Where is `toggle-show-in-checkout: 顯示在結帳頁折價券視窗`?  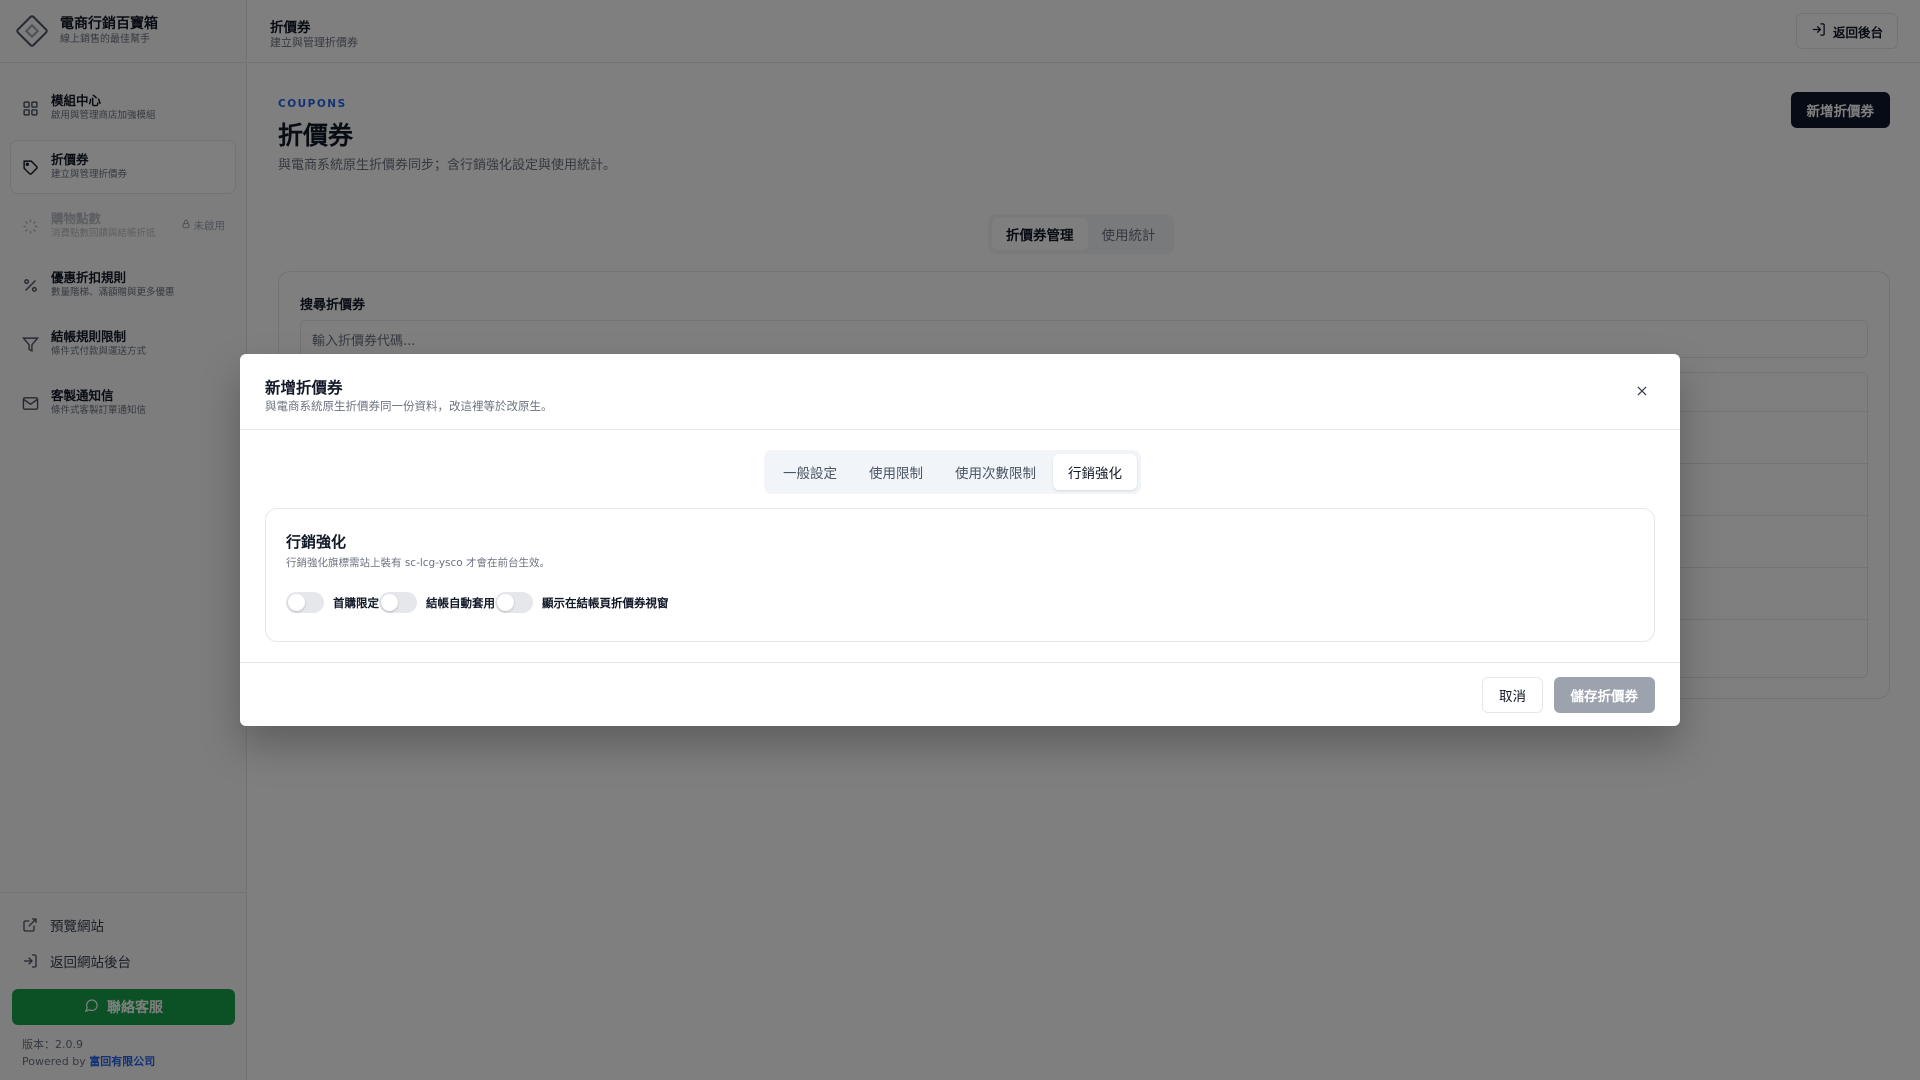
toggle-show-in-checkout: 顯示在結帳頁折價券視窗 is located at coordinates (582, 602).